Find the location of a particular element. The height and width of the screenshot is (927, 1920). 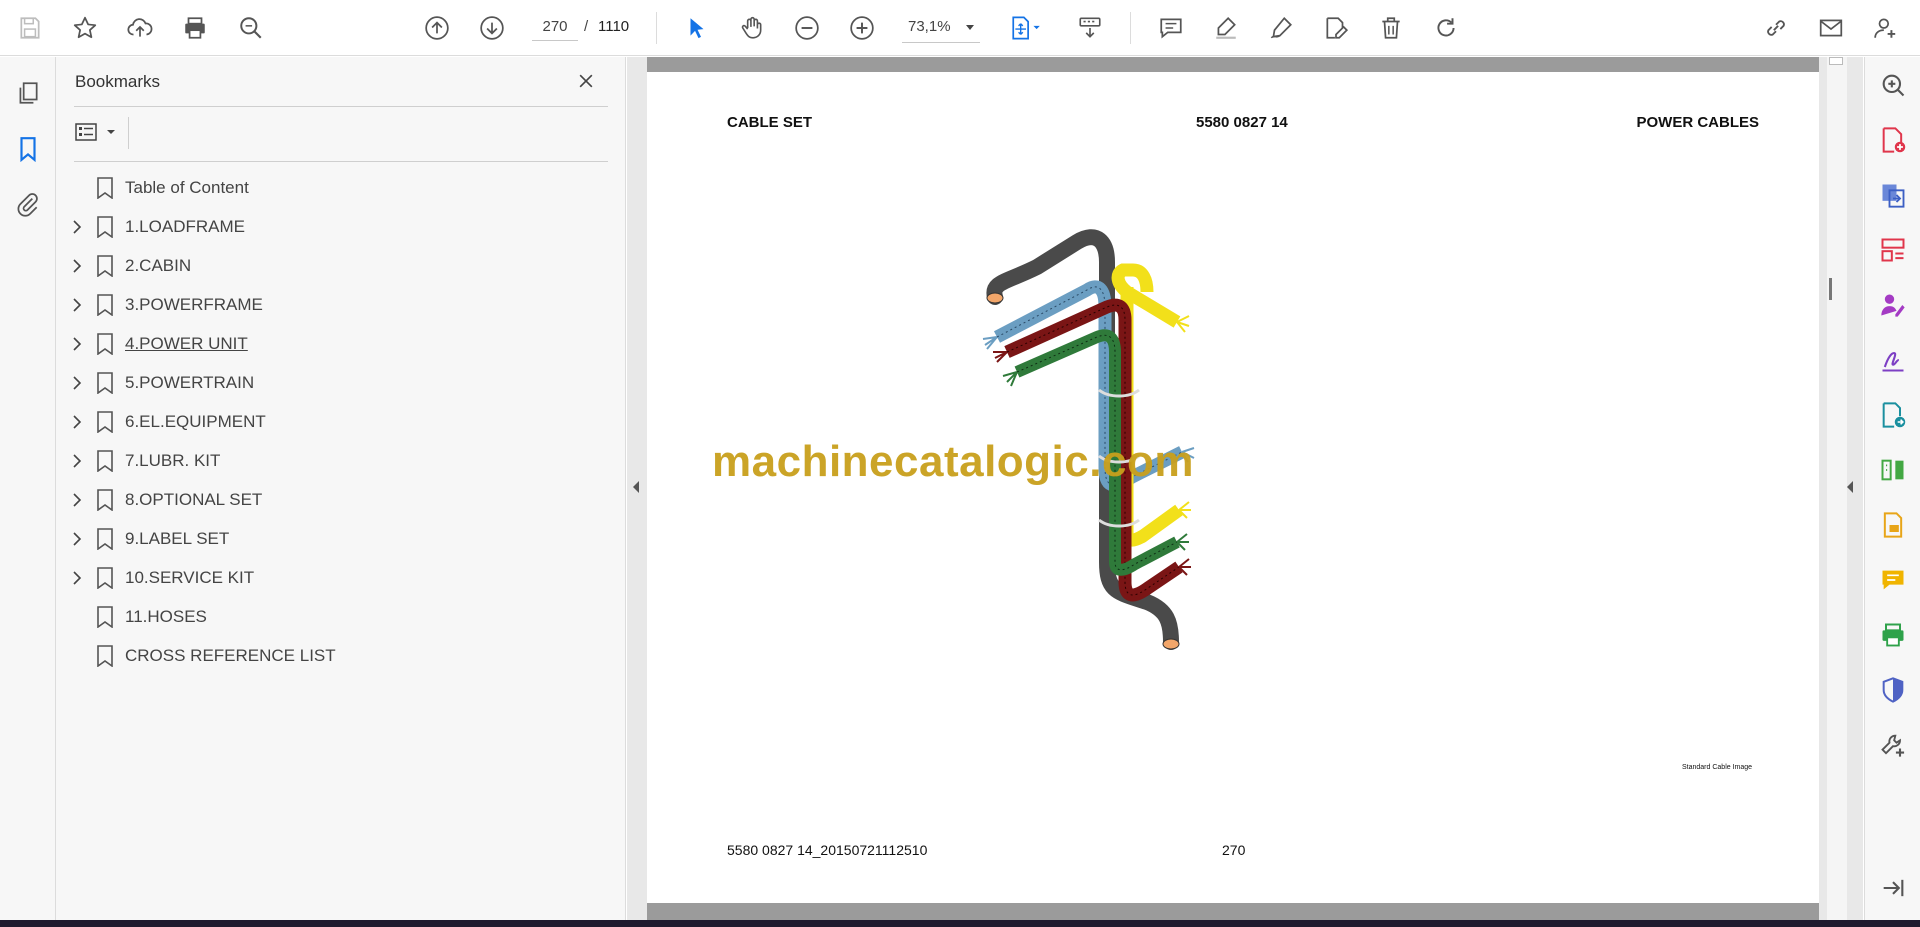

hand-icon is located at coordinates (752, 28).